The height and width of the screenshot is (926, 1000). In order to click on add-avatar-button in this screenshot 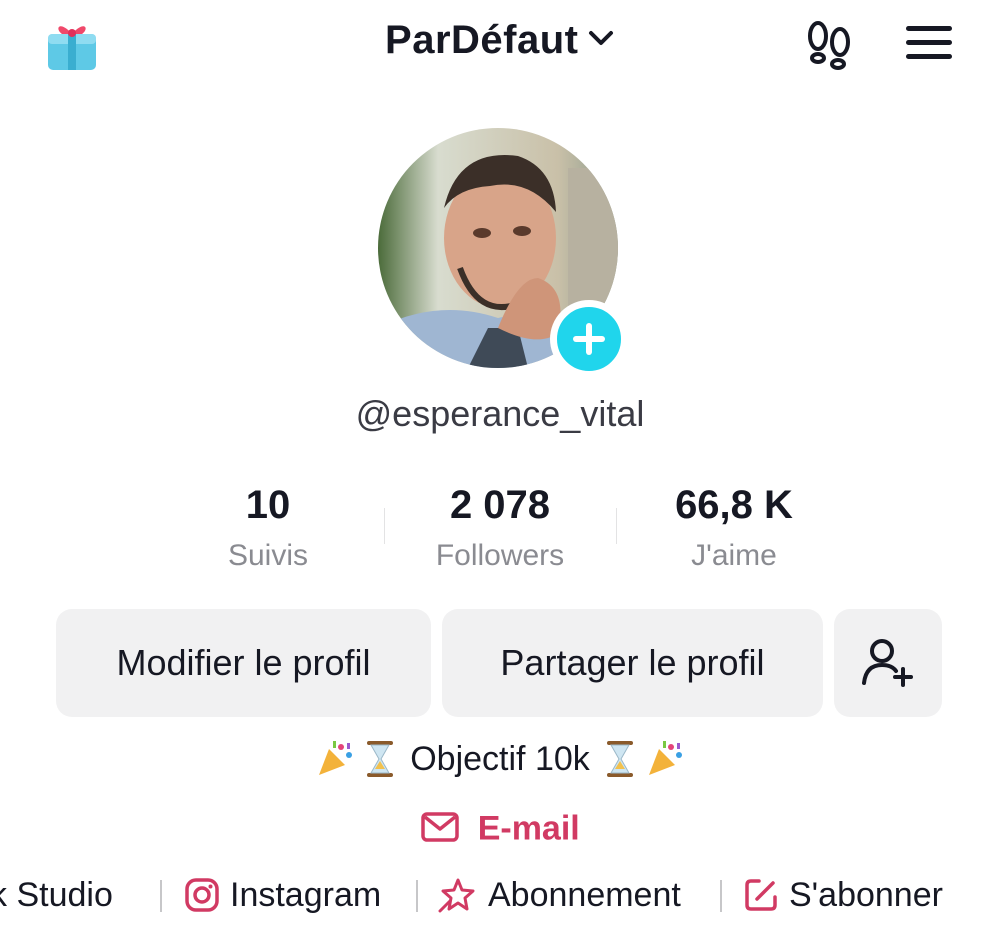, I will do `click(589, 339)`.